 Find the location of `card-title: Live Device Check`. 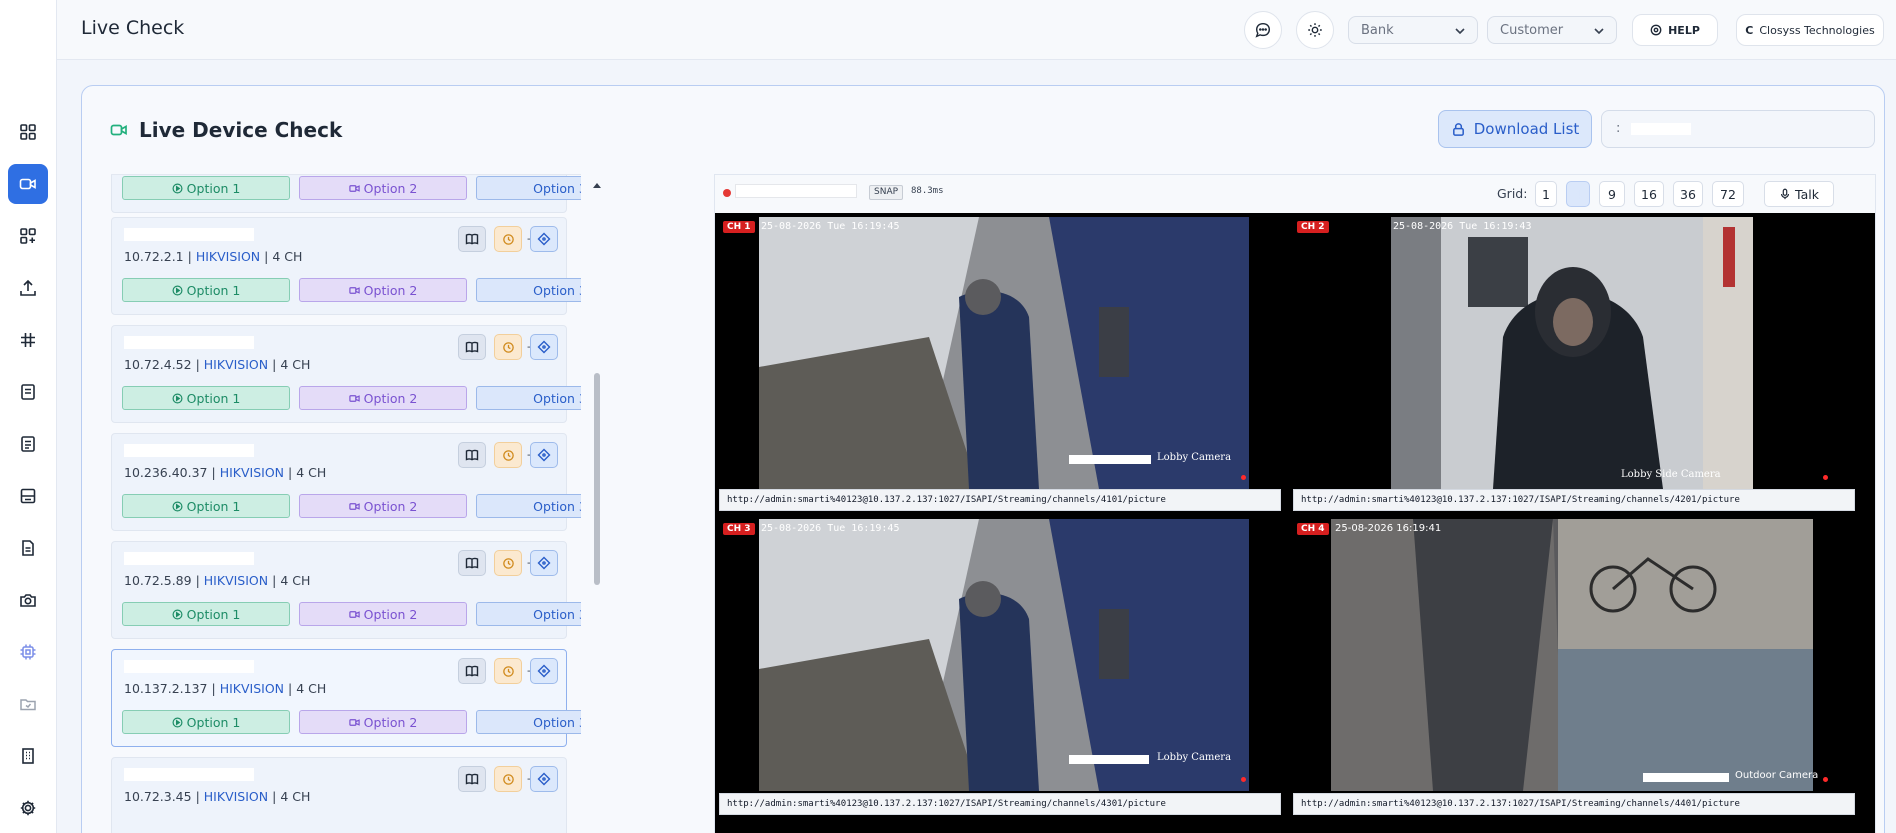

card-title: Live Device Check is located at coordinates (225, 130).